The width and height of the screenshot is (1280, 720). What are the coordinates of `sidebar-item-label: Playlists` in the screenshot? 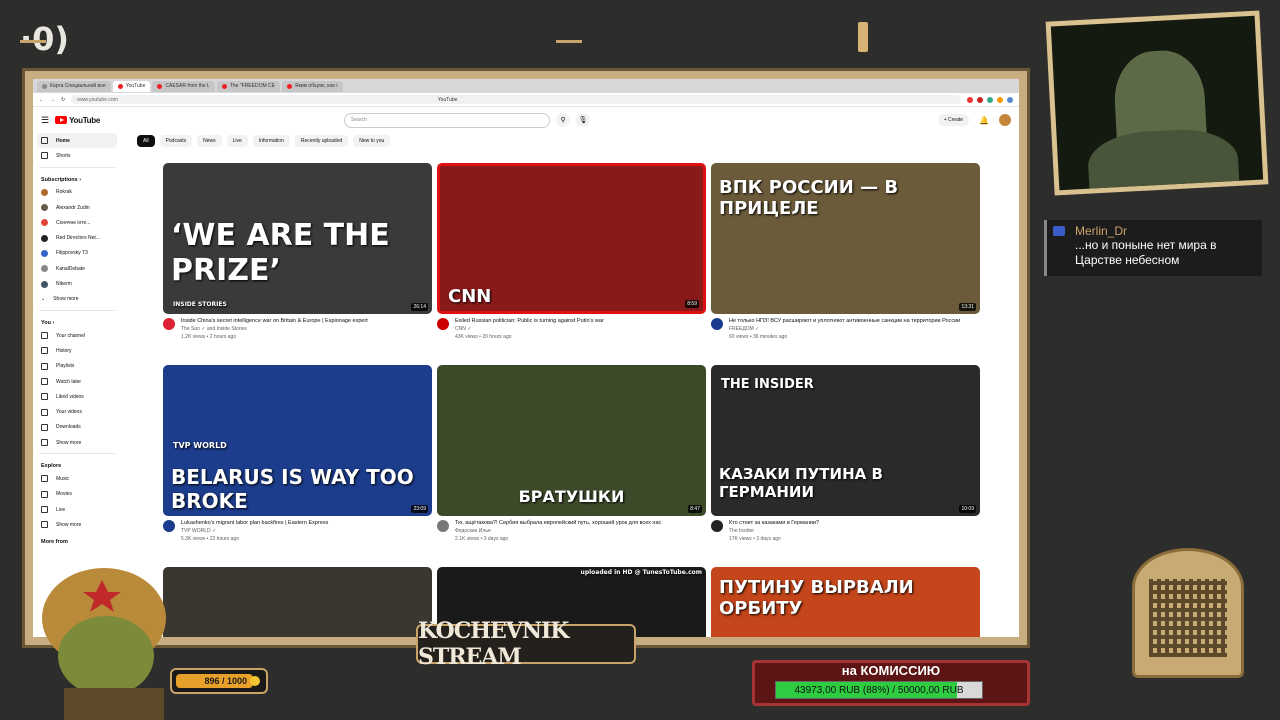 It's located at (65, 366).